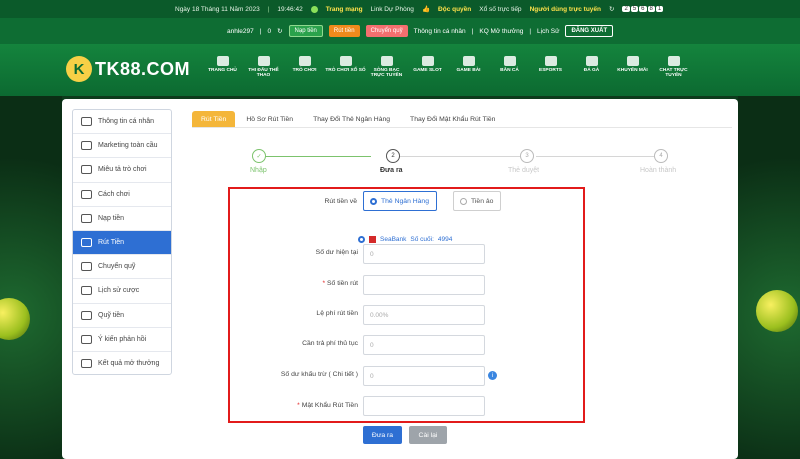  Describe the element at coordinates (527, 156) in the screenshot. I see `step-3-circle: 3` at that location.